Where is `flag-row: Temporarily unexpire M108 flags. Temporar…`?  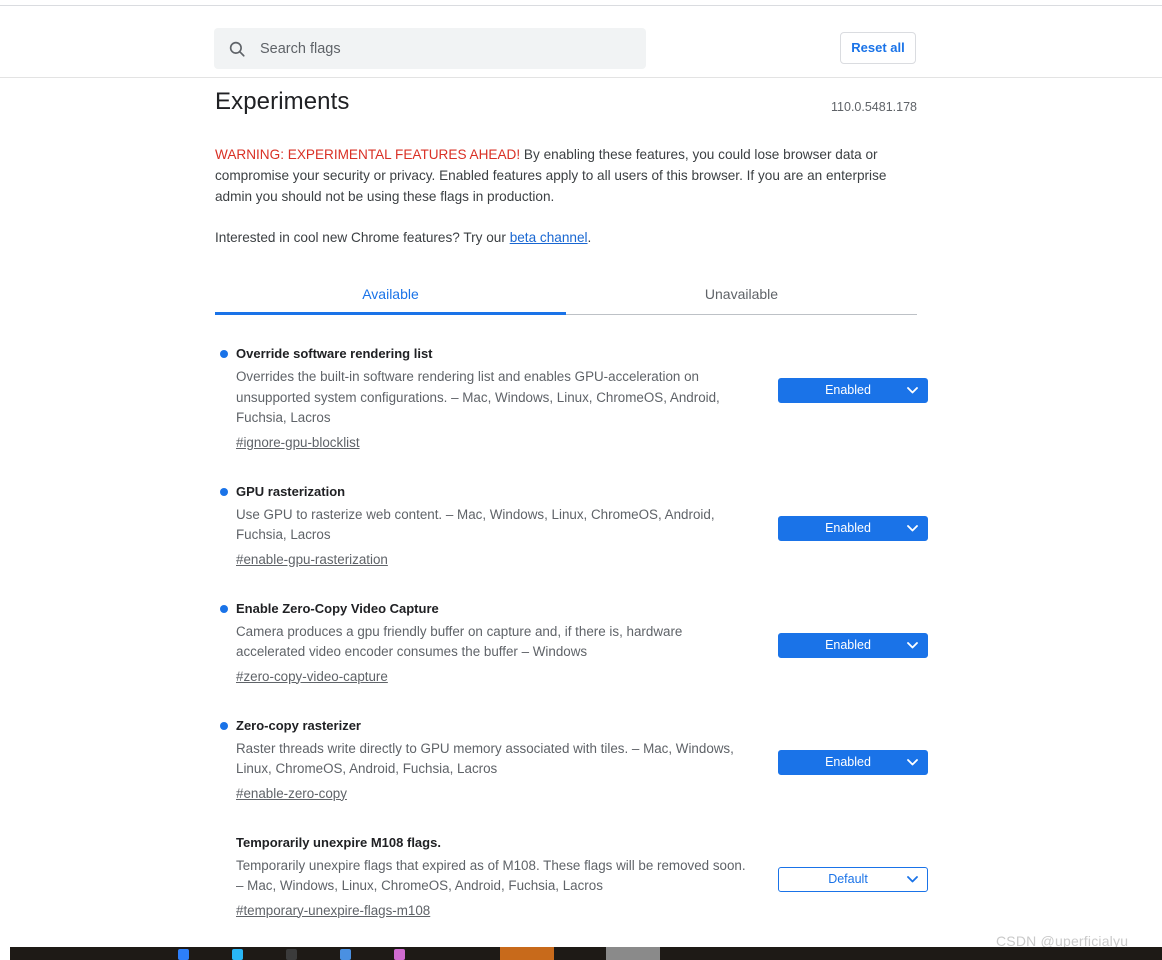 flag-row: Temporarily unexpire M108 flags. Temporar… is located at coordinates (571, 877).